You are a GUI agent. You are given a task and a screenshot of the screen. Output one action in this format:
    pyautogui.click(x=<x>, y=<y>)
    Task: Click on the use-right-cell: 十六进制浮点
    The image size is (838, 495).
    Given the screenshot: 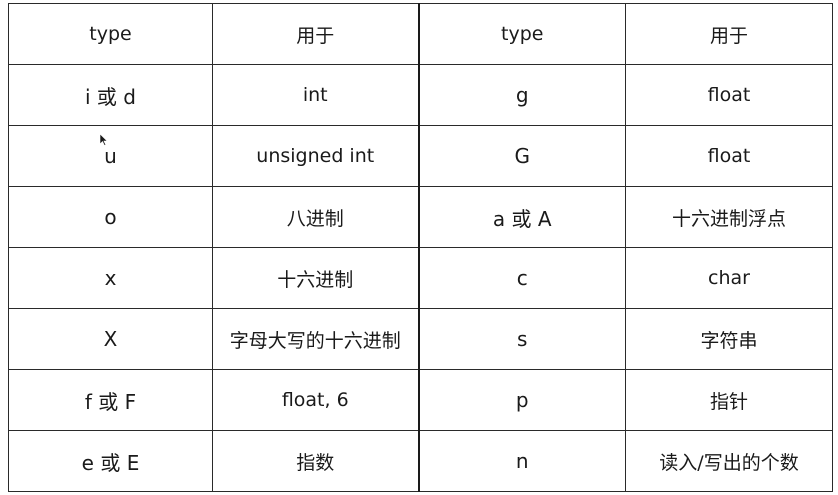 What is the action you would take?
    pyautogui.click(x=729, y=217)
    